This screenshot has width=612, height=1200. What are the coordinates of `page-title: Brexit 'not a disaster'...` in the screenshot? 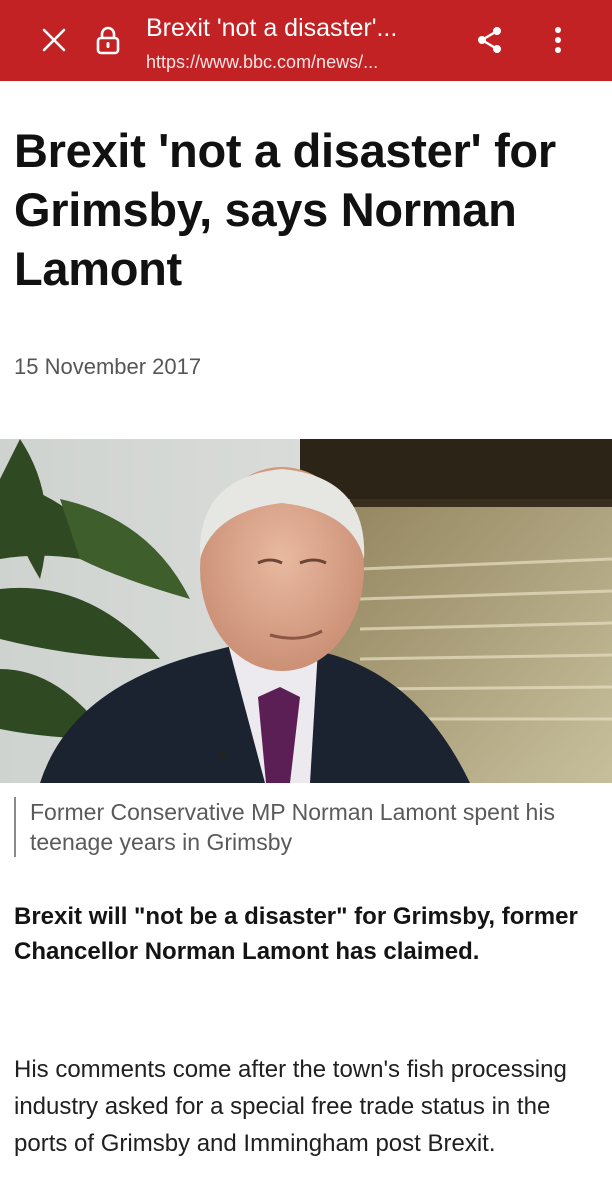 It's located at (272, 28).